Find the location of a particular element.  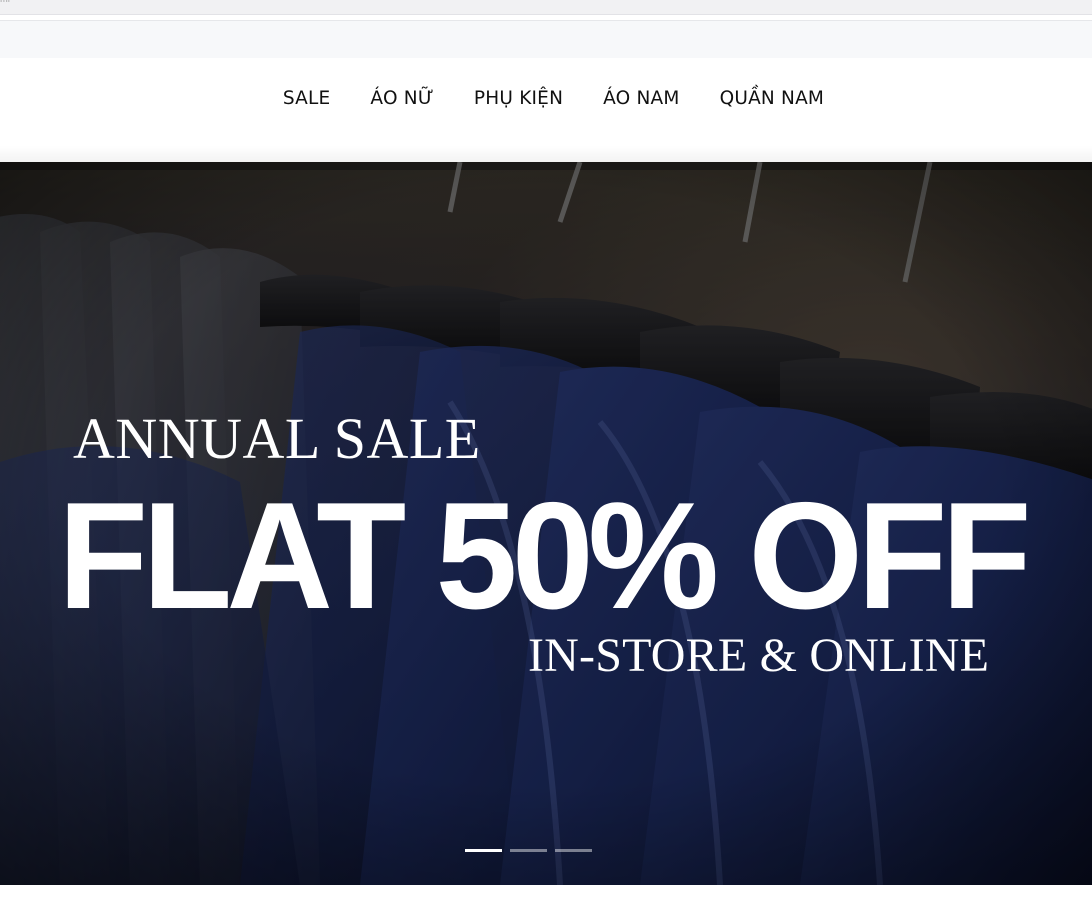

hero-line-in-store-online: IN-STORE & ONLINE is located at coordinates (759, 655).